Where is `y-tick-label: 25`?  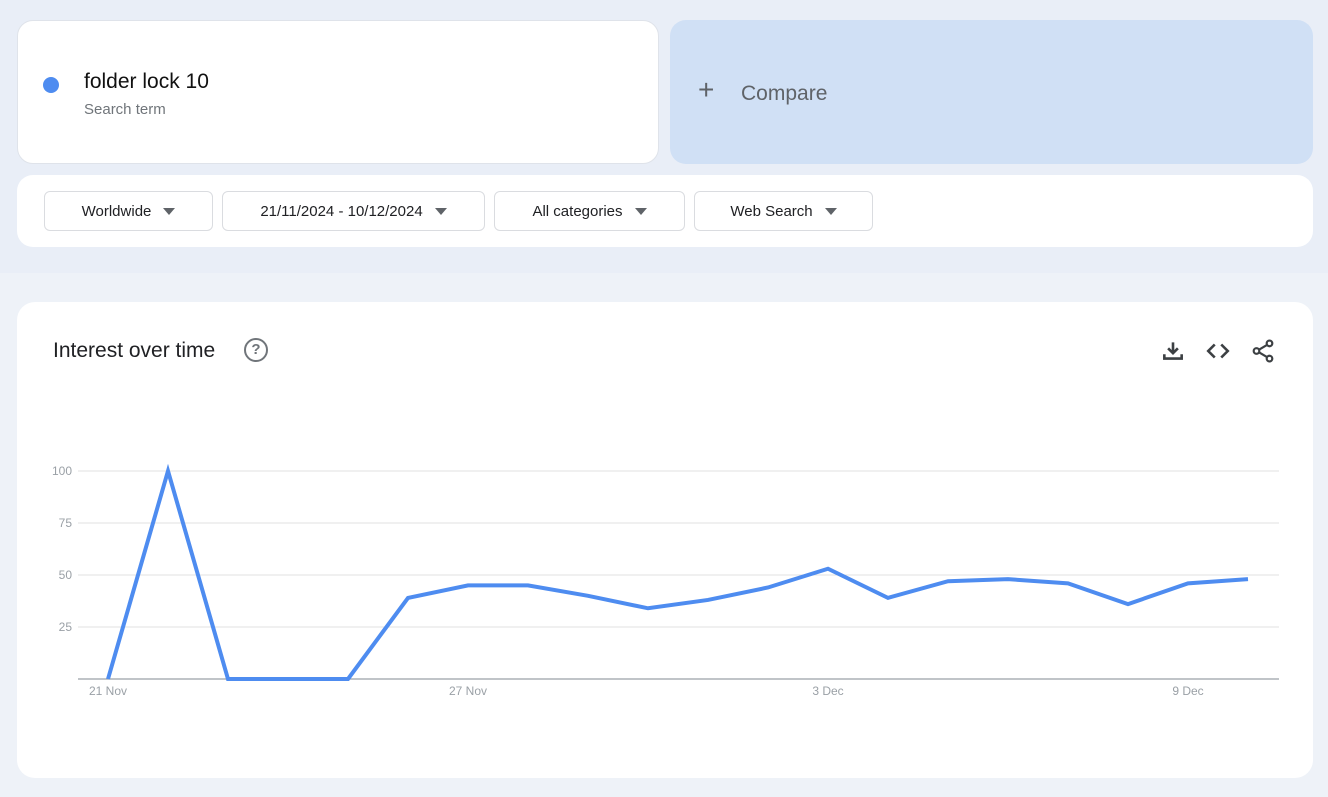
y-tick-label: 25 is located at coordinates (66, 627).